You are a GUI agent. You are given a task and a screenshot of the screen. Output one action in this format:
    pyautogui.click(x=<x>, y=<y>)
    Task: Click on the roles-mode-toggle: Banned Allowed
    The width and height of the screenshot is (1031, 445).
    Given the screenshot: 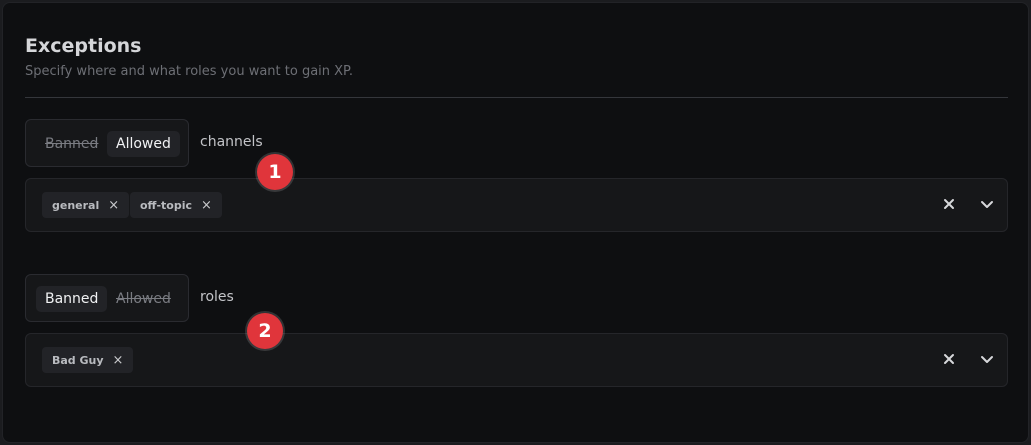 What is the action you would take?
    pyautogui.click(x=107, y=298)
    